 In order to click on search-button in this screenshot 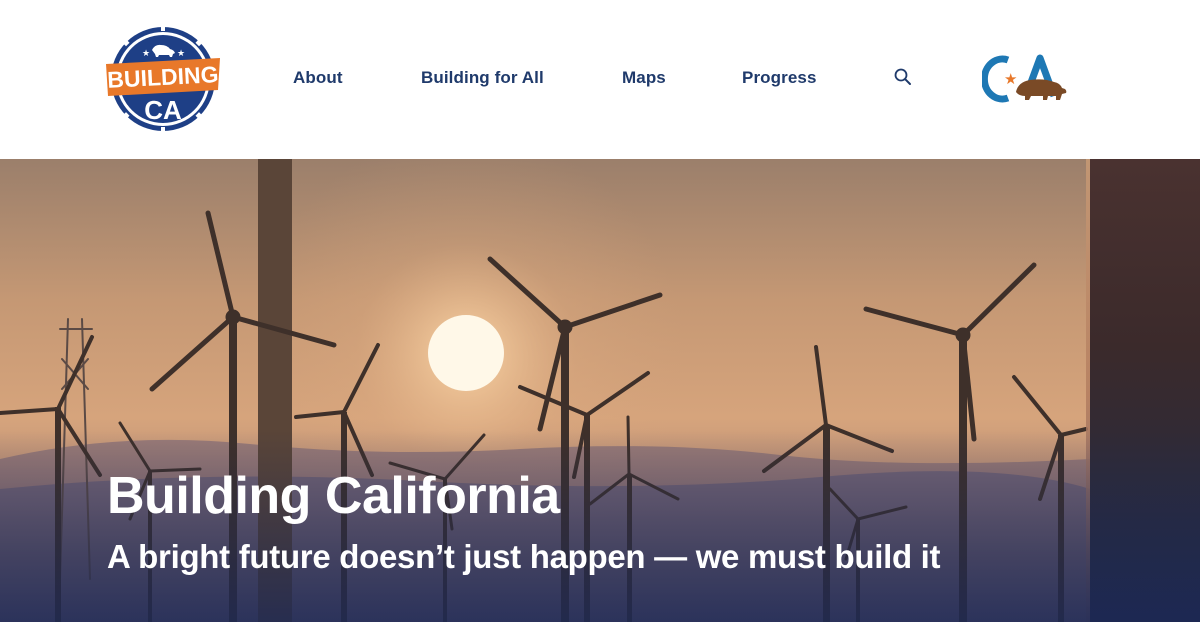, I will do `click(903, 77)`.